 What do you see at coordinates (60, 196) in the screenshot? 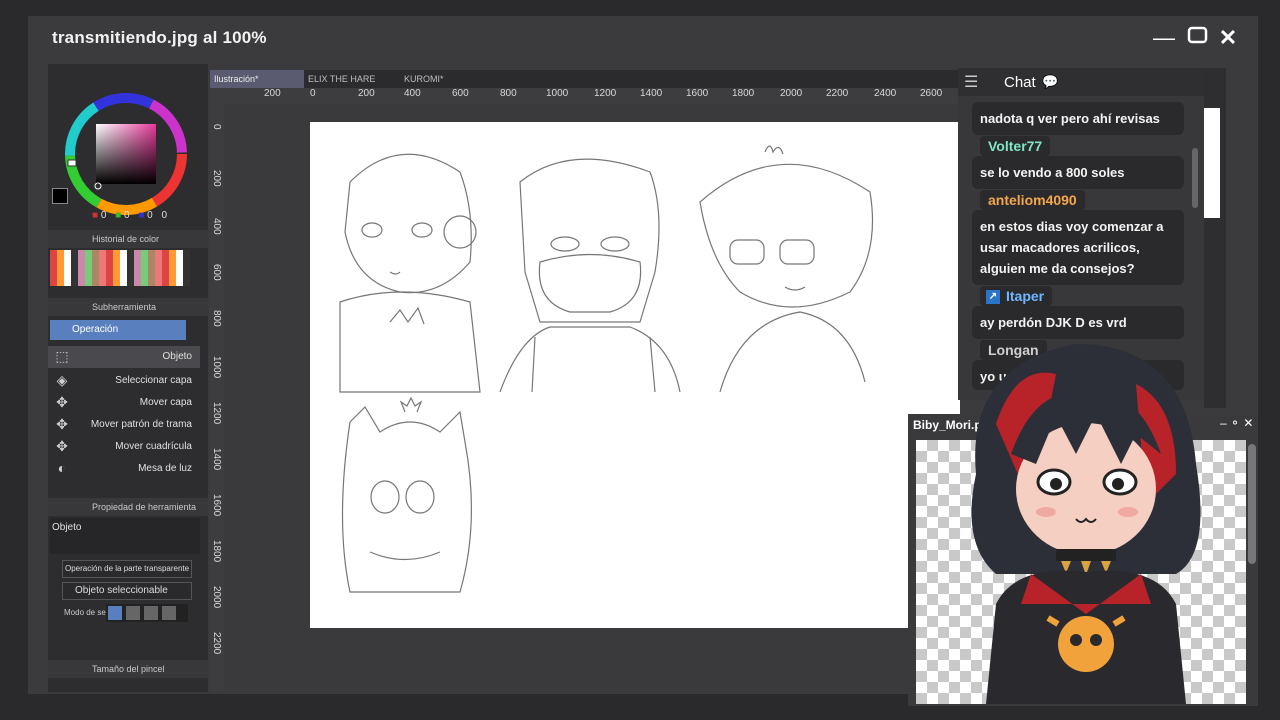
I see `primary-color-swatch` at bounding box center [60, 196].